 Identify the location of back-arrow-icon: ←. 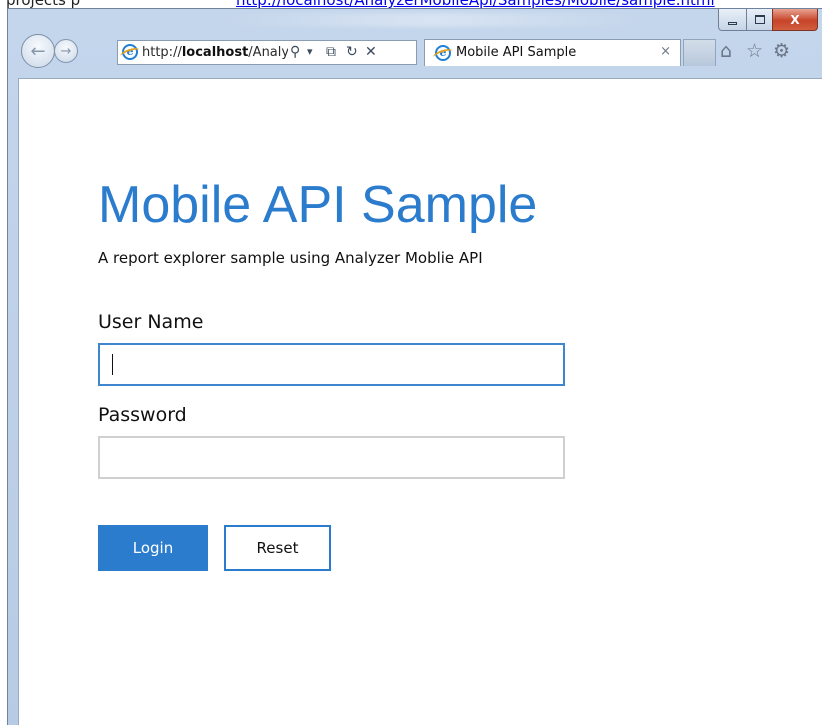
(38, 51).